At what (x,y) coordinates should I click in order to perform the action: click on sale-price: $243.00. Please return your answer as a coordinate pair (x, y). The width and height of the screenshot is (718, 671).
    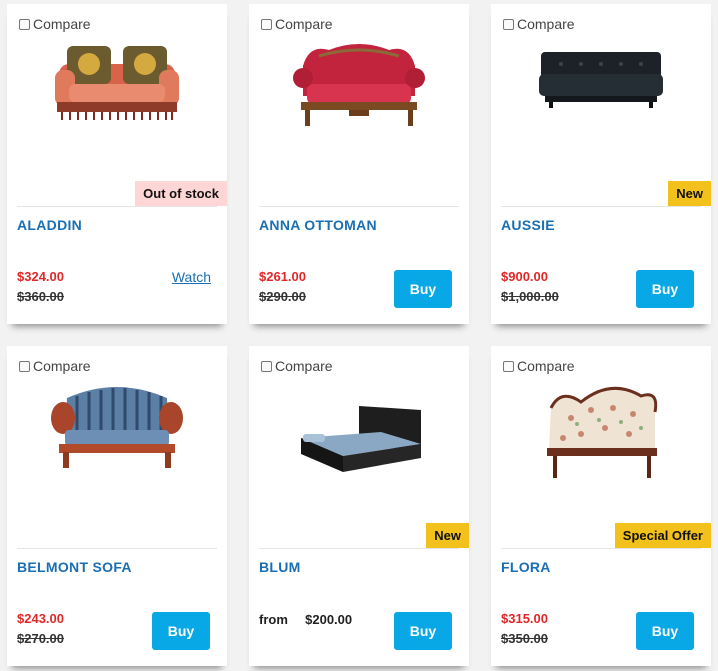
    Looking at the image, I should click on (40, 618).